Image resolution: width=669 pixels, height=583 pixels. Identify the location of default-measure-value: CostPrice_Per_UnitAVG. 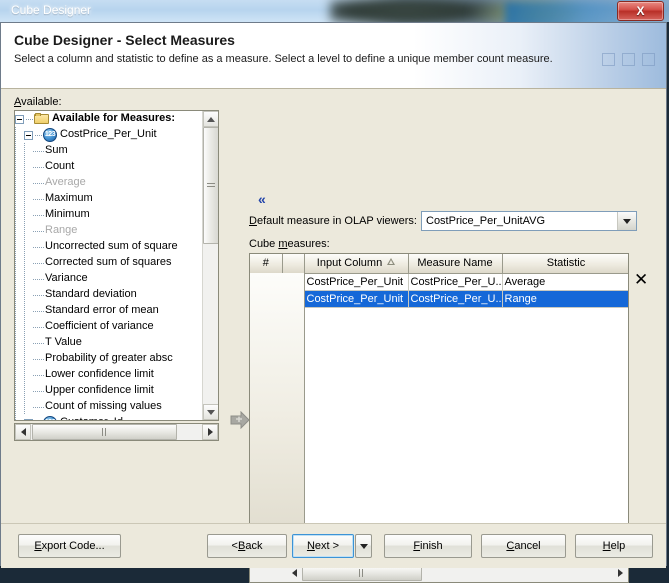
(486, 221).